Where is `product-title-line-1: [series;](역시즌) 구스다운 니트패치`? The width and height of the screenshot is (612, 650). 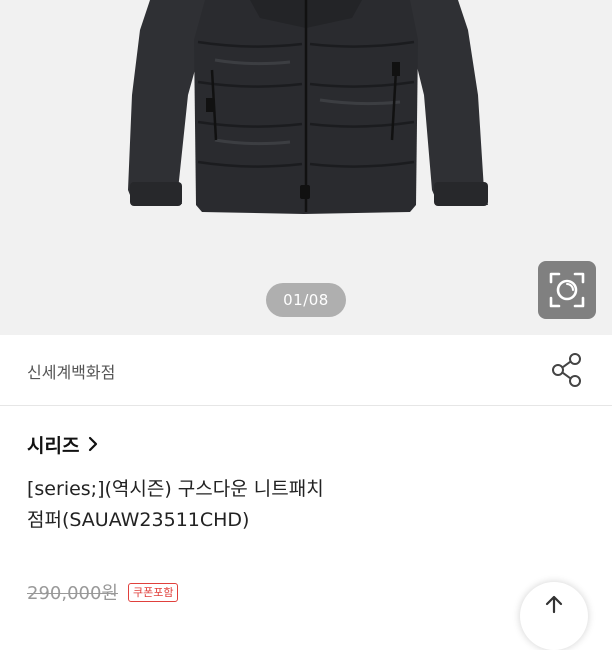
product-title-line-1: [series;](역시즌) 구스다운 니트패치 is located at coordinates (175, 489).